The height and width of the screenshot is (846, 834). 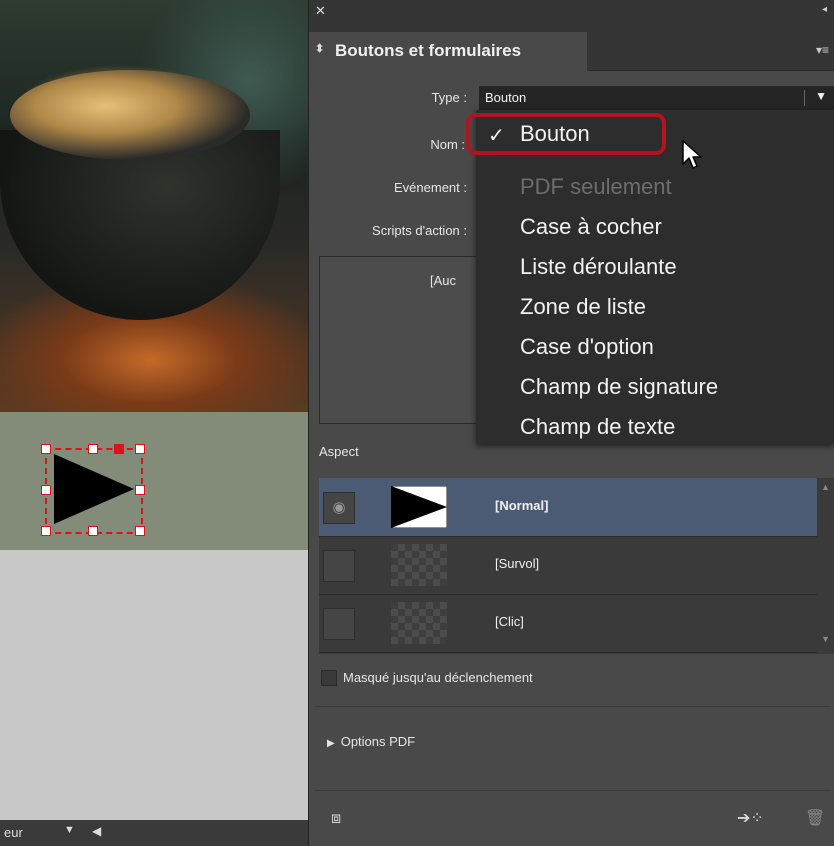 What do you see at coordinates (329, 678) in the screenshot?
I see `hidden-until-triggered-checkbox` at bounding box center [329, 678].